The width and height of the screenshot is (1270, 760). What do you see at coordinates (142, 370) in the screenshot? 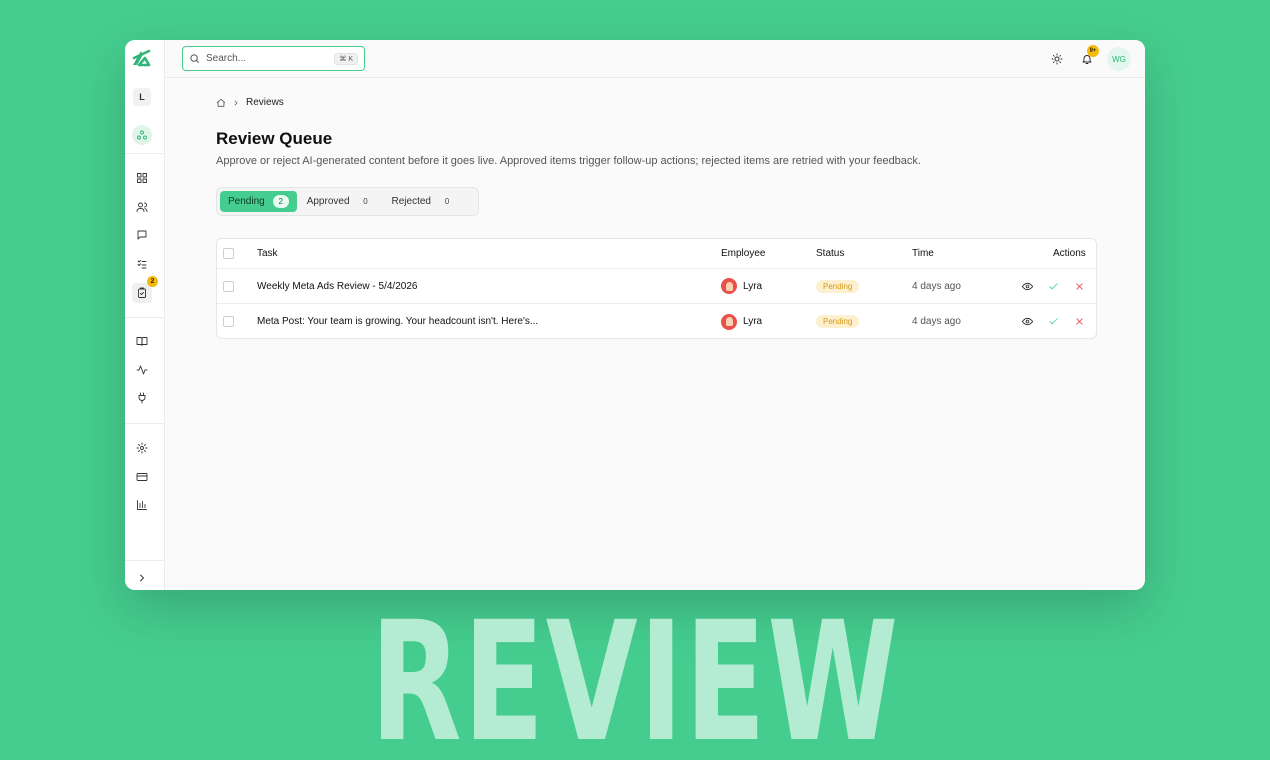
I see `activity-icon` at bounding box center [142, 370].